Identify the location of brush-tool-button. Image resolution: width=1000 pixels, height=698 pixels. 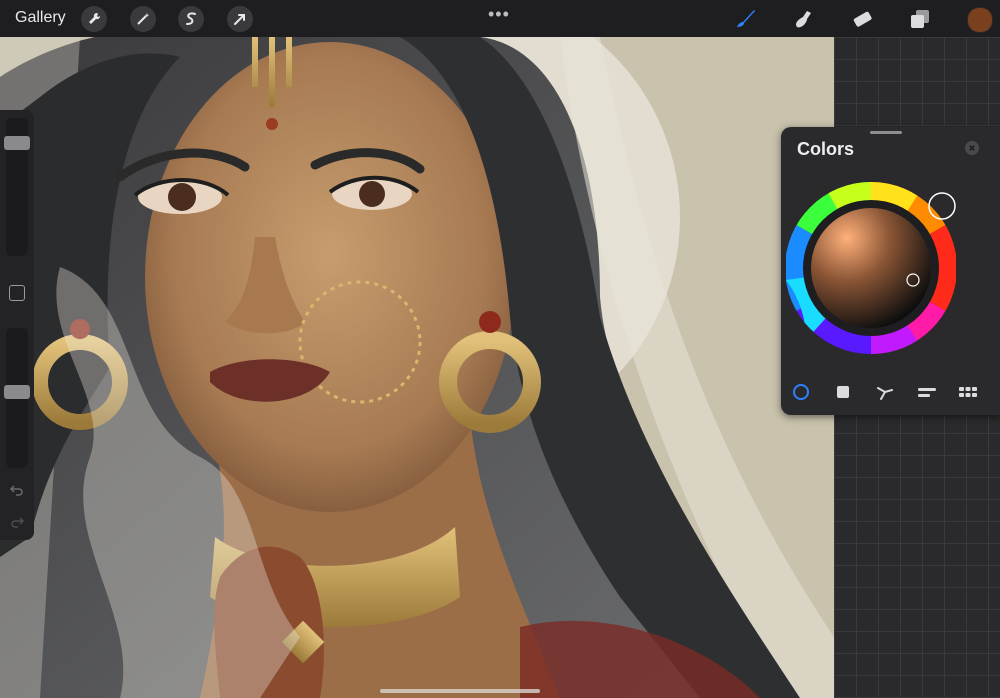
(745, 19).